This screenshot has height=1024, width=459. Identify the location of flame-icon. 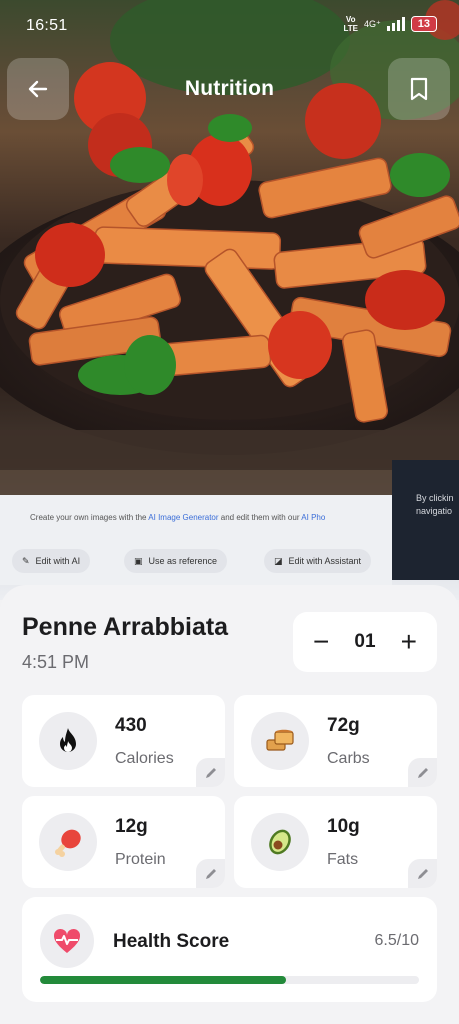
(68, 741).